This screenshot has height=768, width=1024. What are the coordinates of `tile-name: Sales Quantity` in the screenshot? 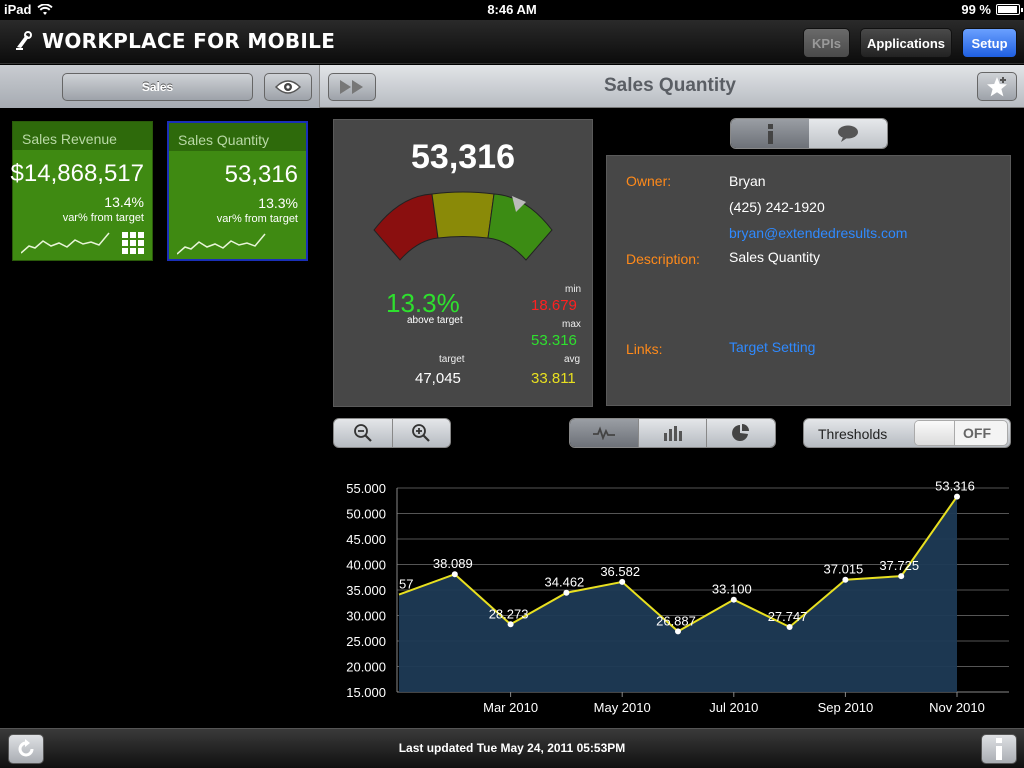 It's located at (237, 137).